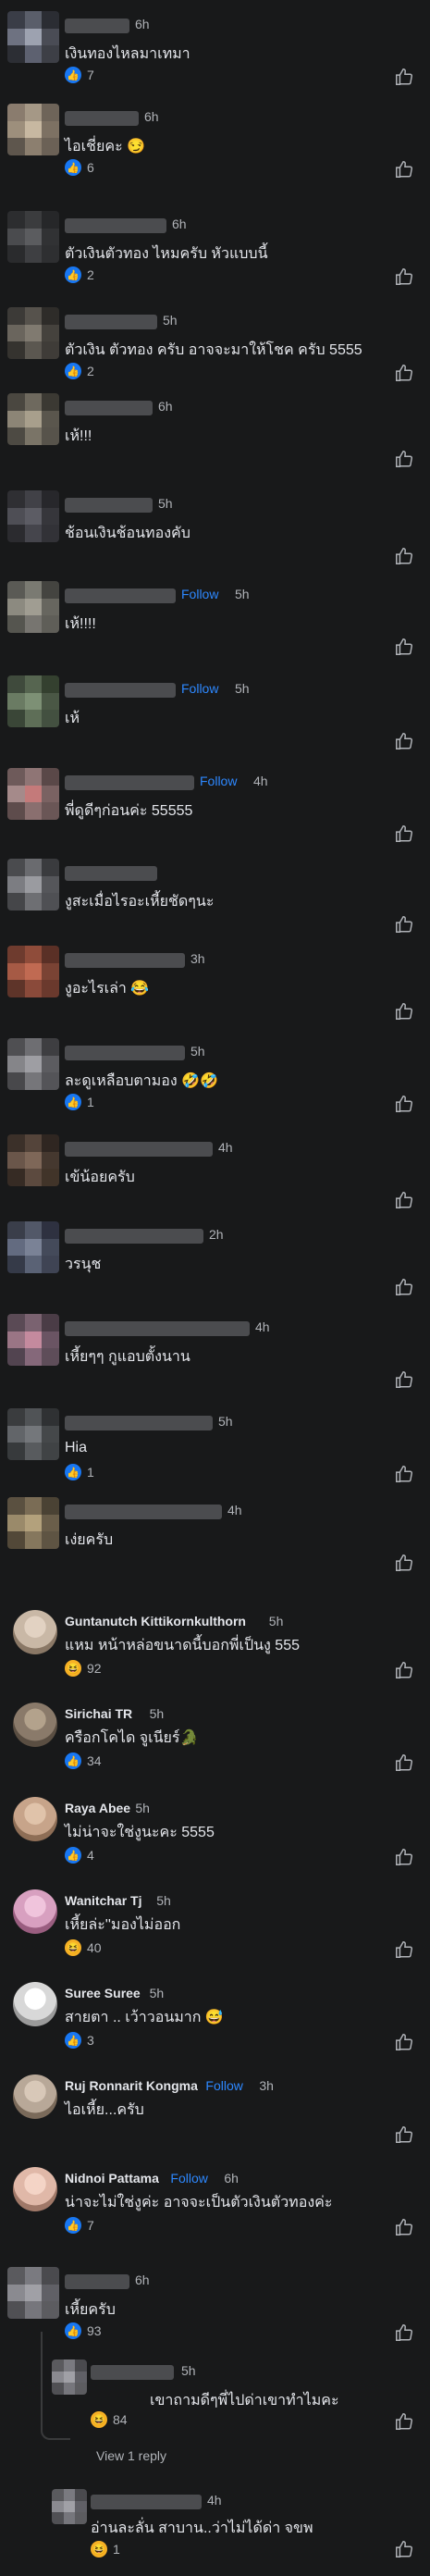 This screenshot has height=2576, width=430. What do you see at coordinates (131, 2455) in the screenshot?
I see `view-replies-link: View 1 reply` at bounding box center [131, 2455].